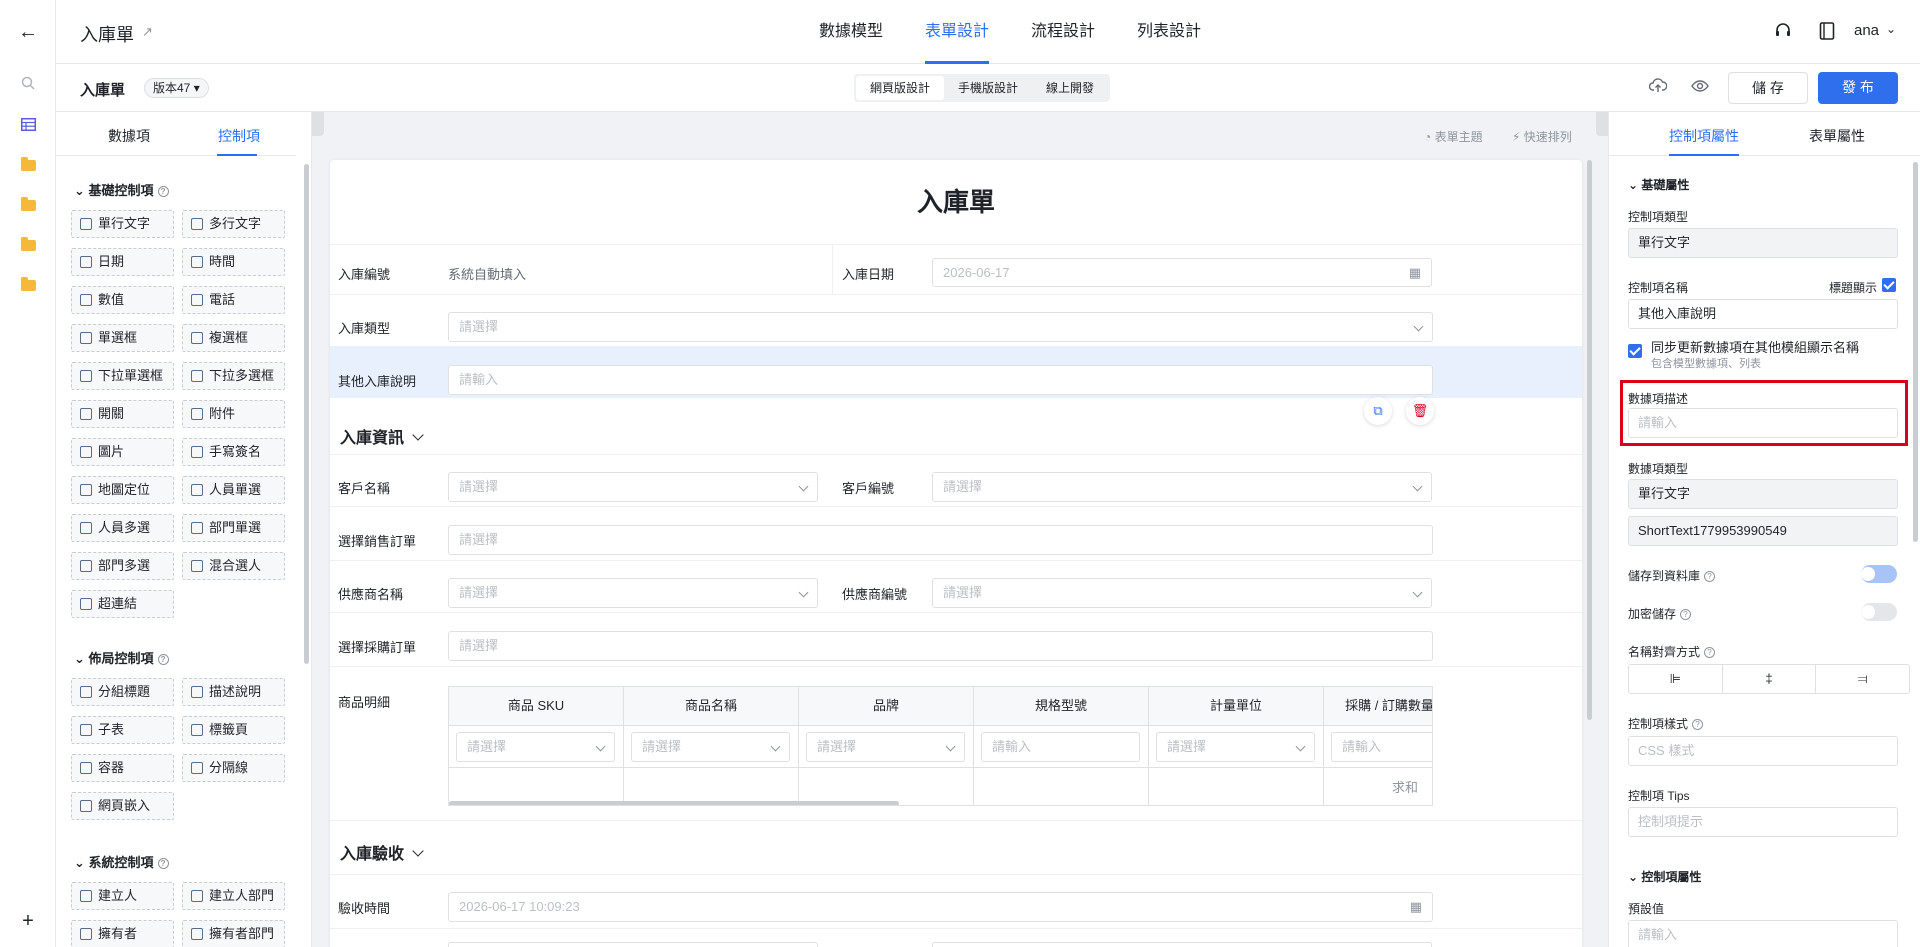  I want to click on quick-arrange-button: ⚡ 快速排列, so click(1542, 136).